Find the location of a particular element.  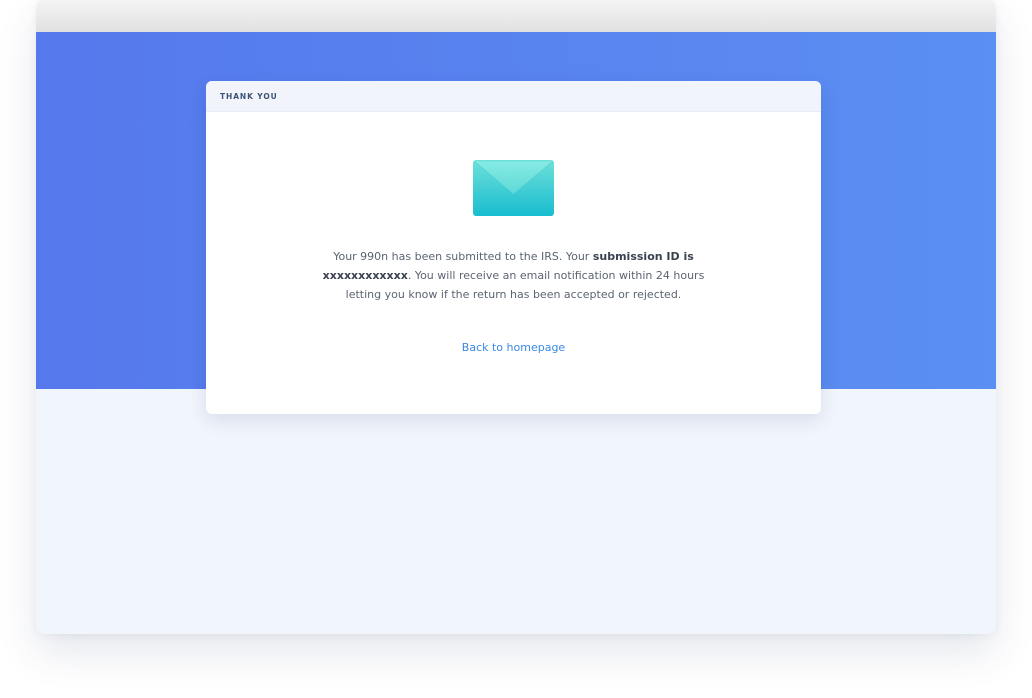

back-to-homepage-link: Back to homepage is located at coordinates (513, 347).